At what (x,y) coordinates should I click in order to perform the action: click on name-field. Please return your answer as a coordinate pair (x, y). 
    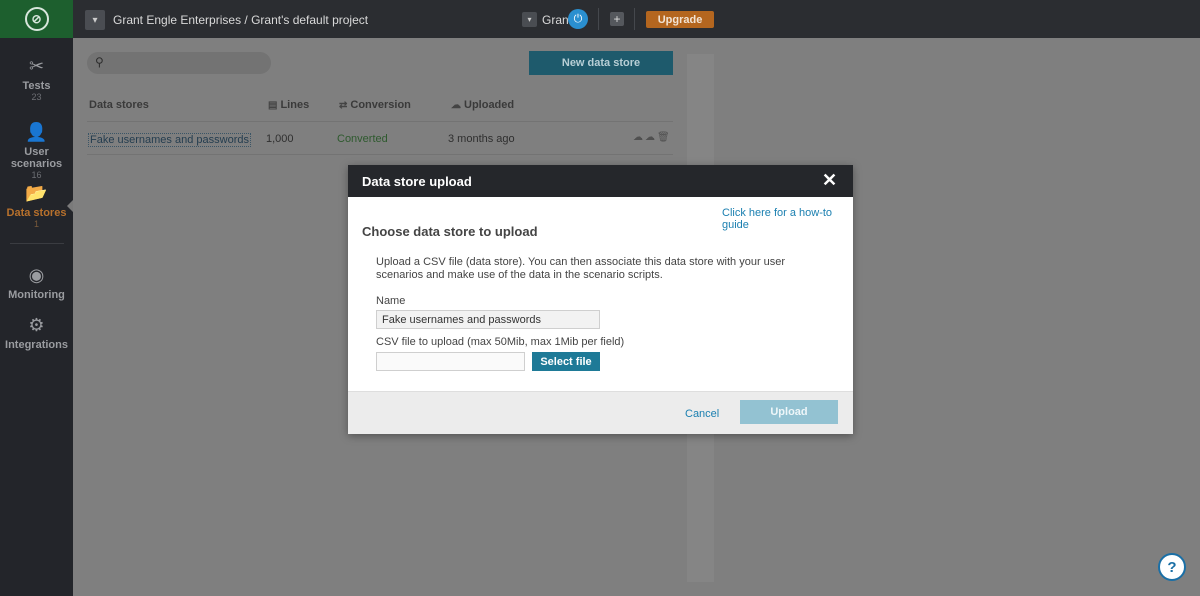
    Looking at the image, I should click on (488, 319).